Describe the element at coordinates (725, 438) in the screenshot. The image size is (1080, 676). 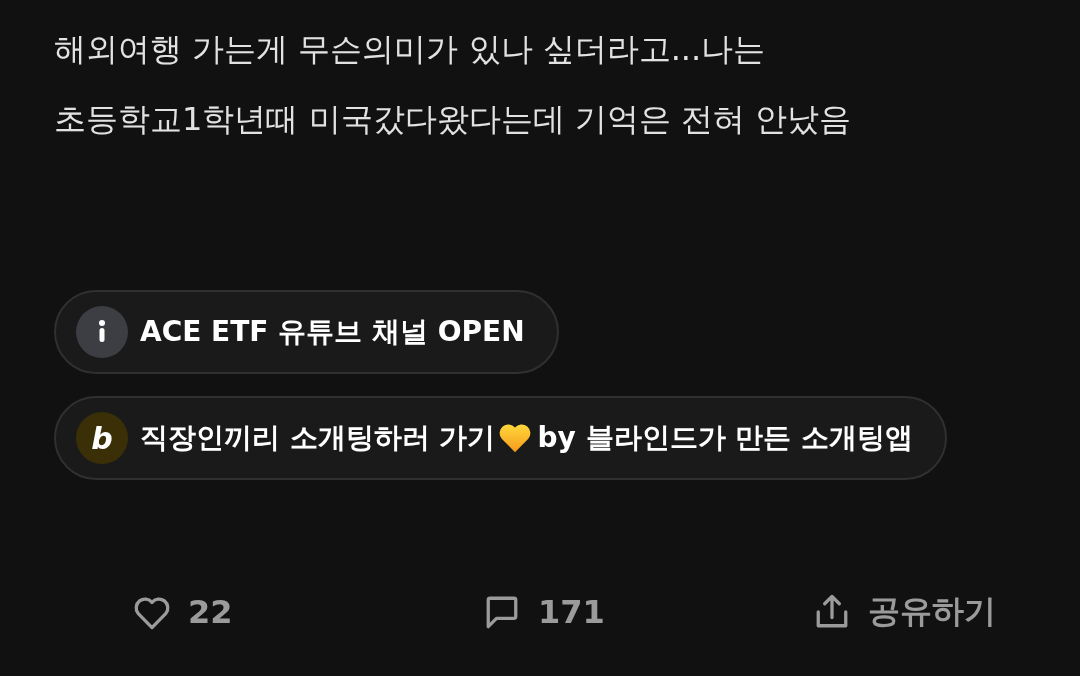
I see `link-text: by 블라인드가 만든 소개팅앱` at that location.